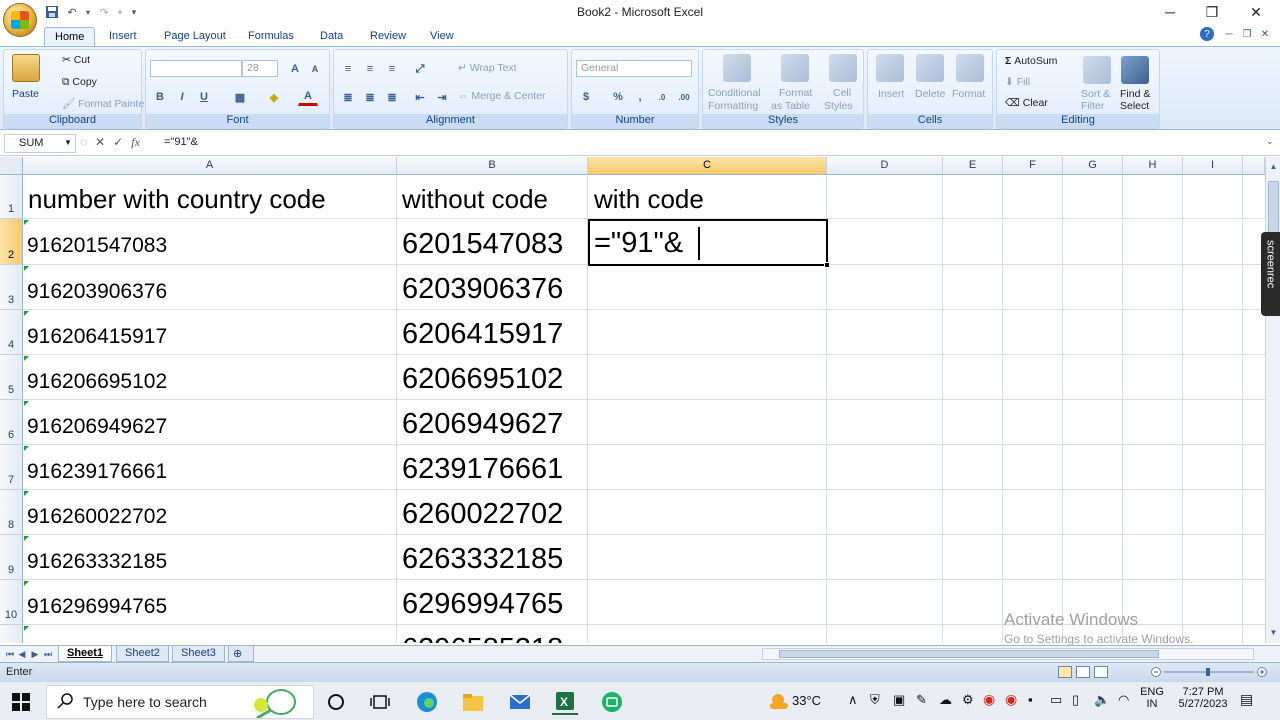  Describe the element at coordinates (308, 97) in the screenshot. I see `font-color-button: A` at that location.